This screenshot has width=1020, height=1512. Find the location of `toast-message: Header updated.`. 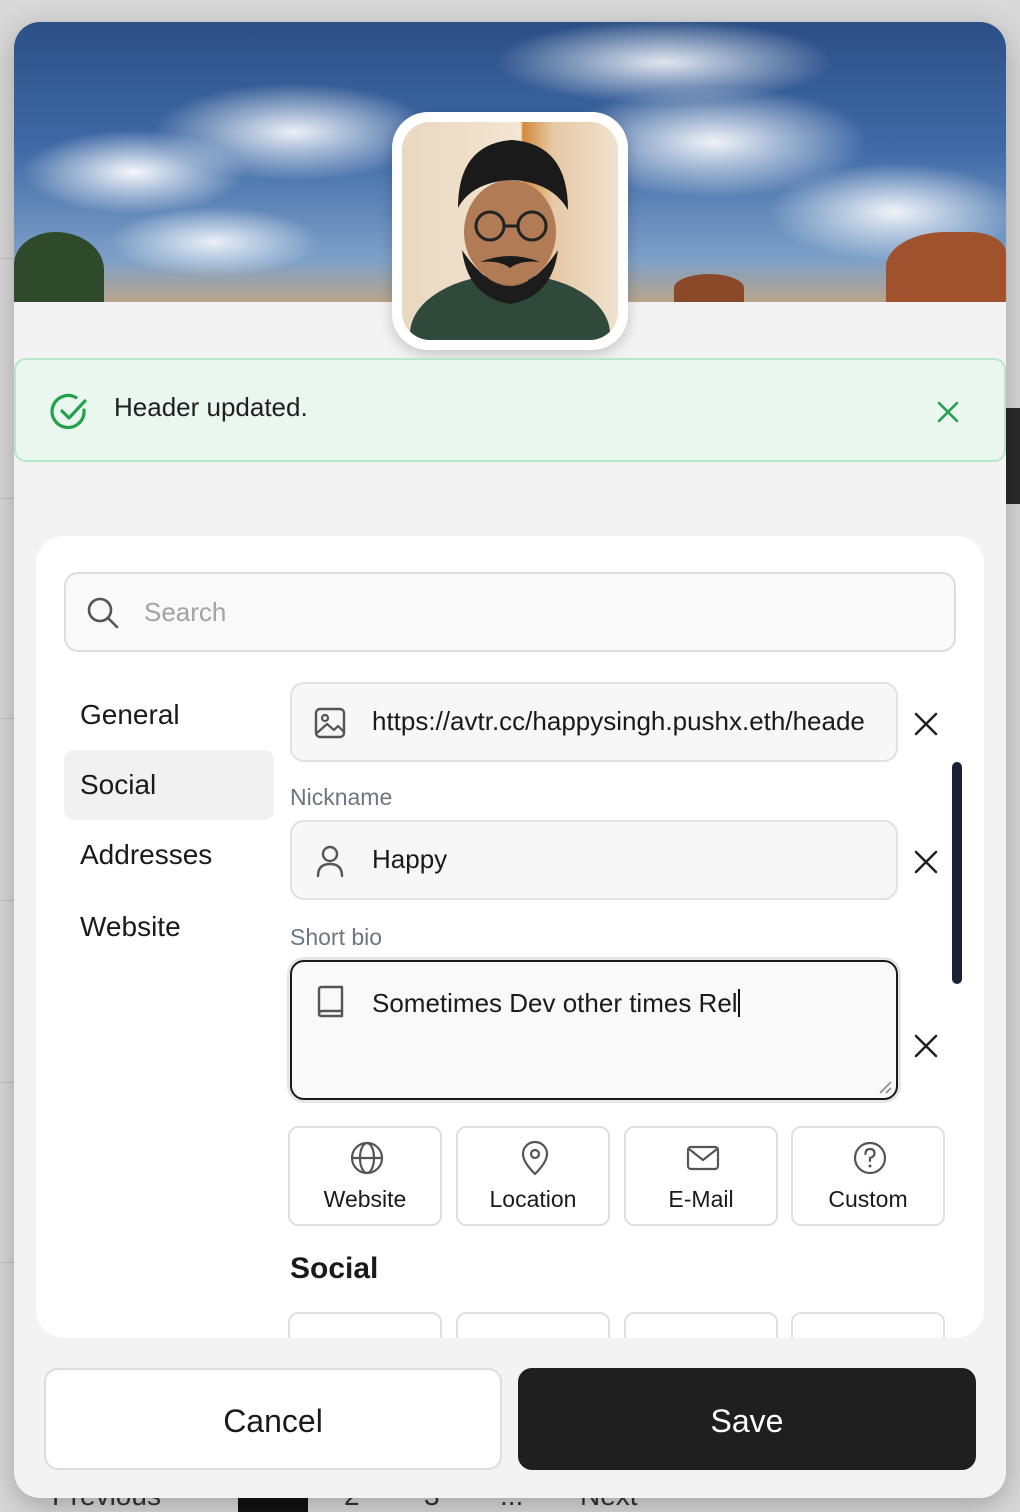

toast-message: Header updated. is located at coordinates (211, 407).